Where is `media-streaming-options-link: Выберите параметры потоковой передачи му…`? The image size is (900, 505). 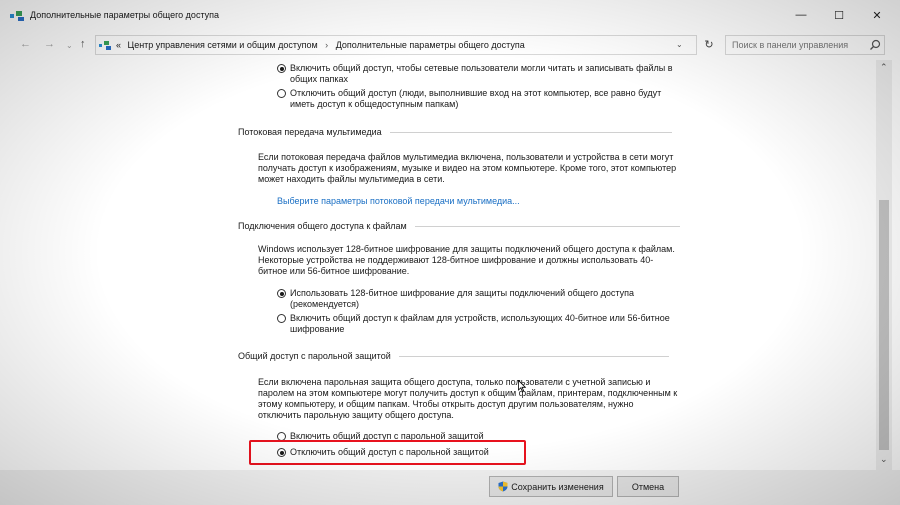
media-streaming-options-link: Выберите параметры потоковой передачи му… is located at coordinates (398, 201).